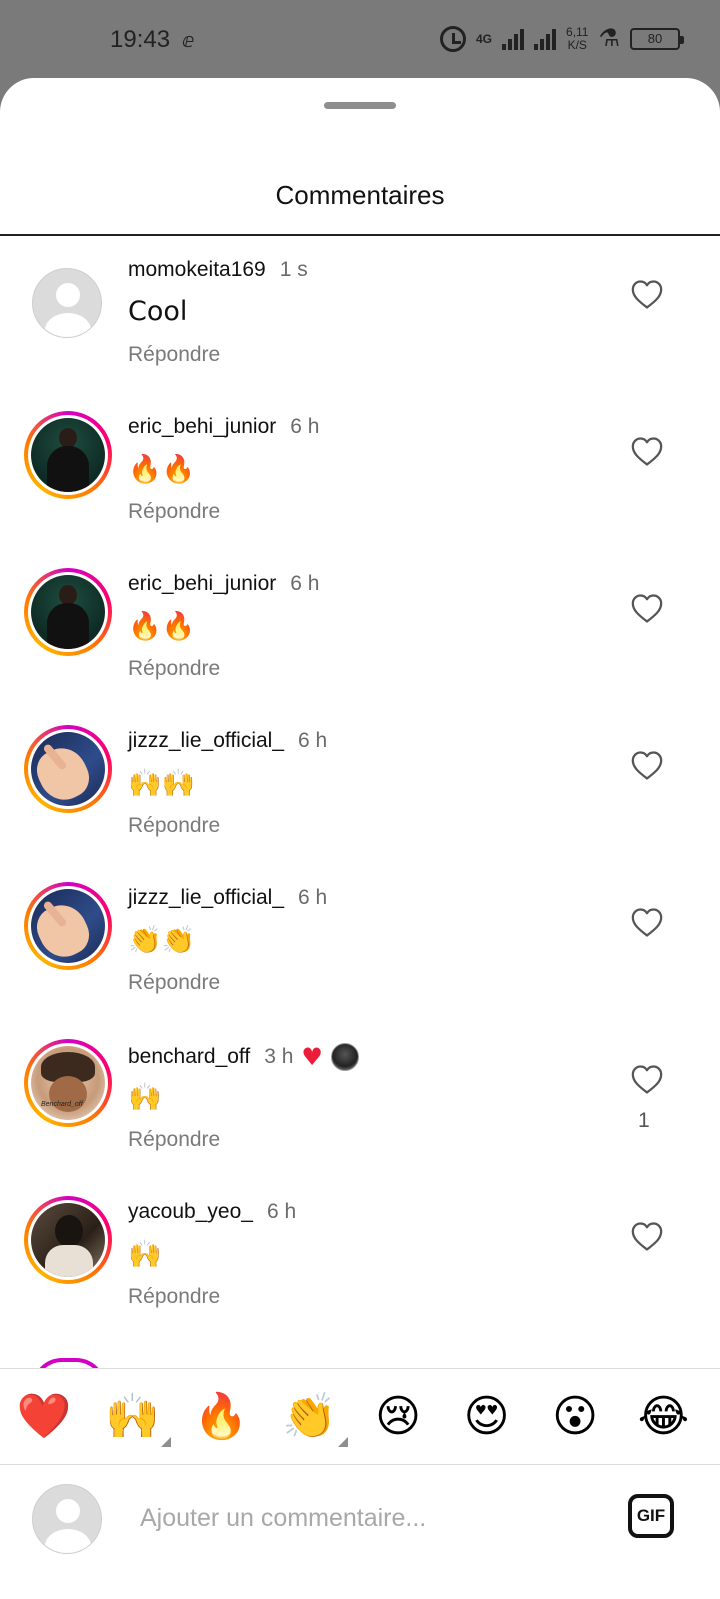 This screenshot has height=1599, width=720. I want to click on reaction-emoji: 😂, so click(663, 1416).